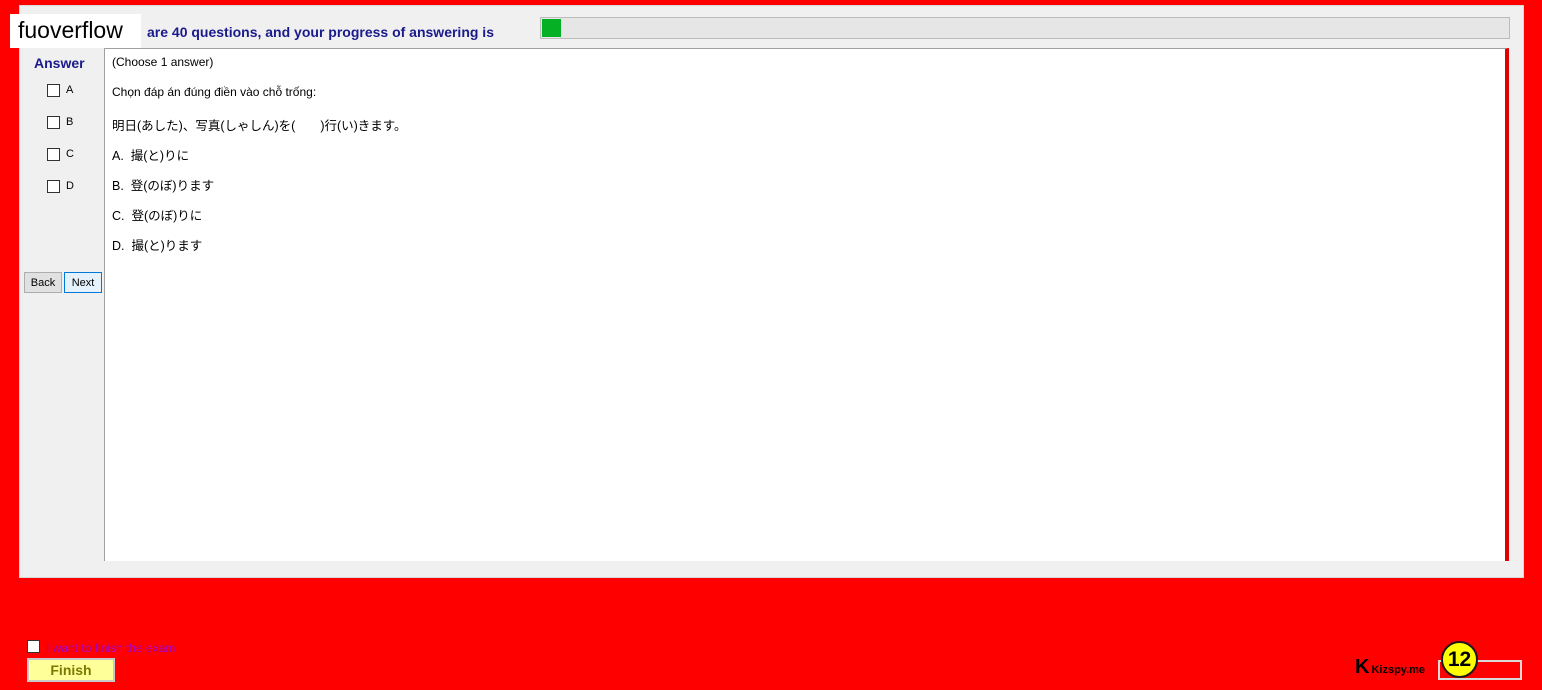 This screenshot has width=1542, height=690. Describe the element at coordinates (157, 216) in the screenshot. I see `question-choice-c: C. 登(のぼ)りに` at that location.